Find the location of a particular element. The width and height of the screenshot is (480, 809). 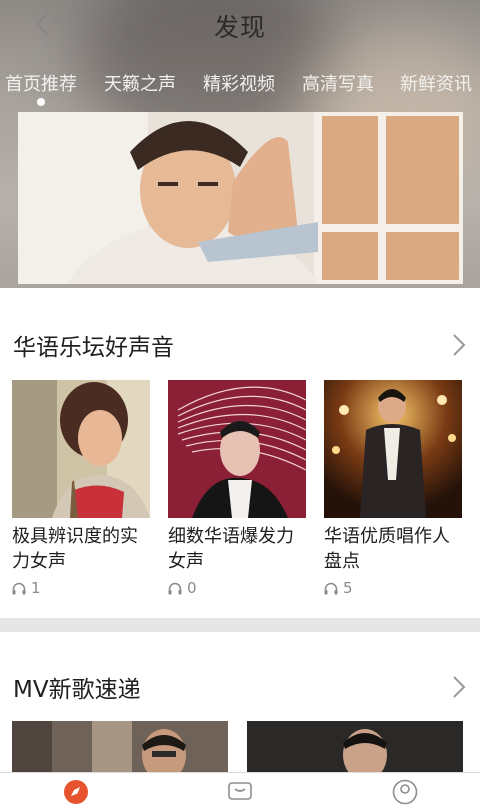

active-indicator is located at coordinates (41, 102).